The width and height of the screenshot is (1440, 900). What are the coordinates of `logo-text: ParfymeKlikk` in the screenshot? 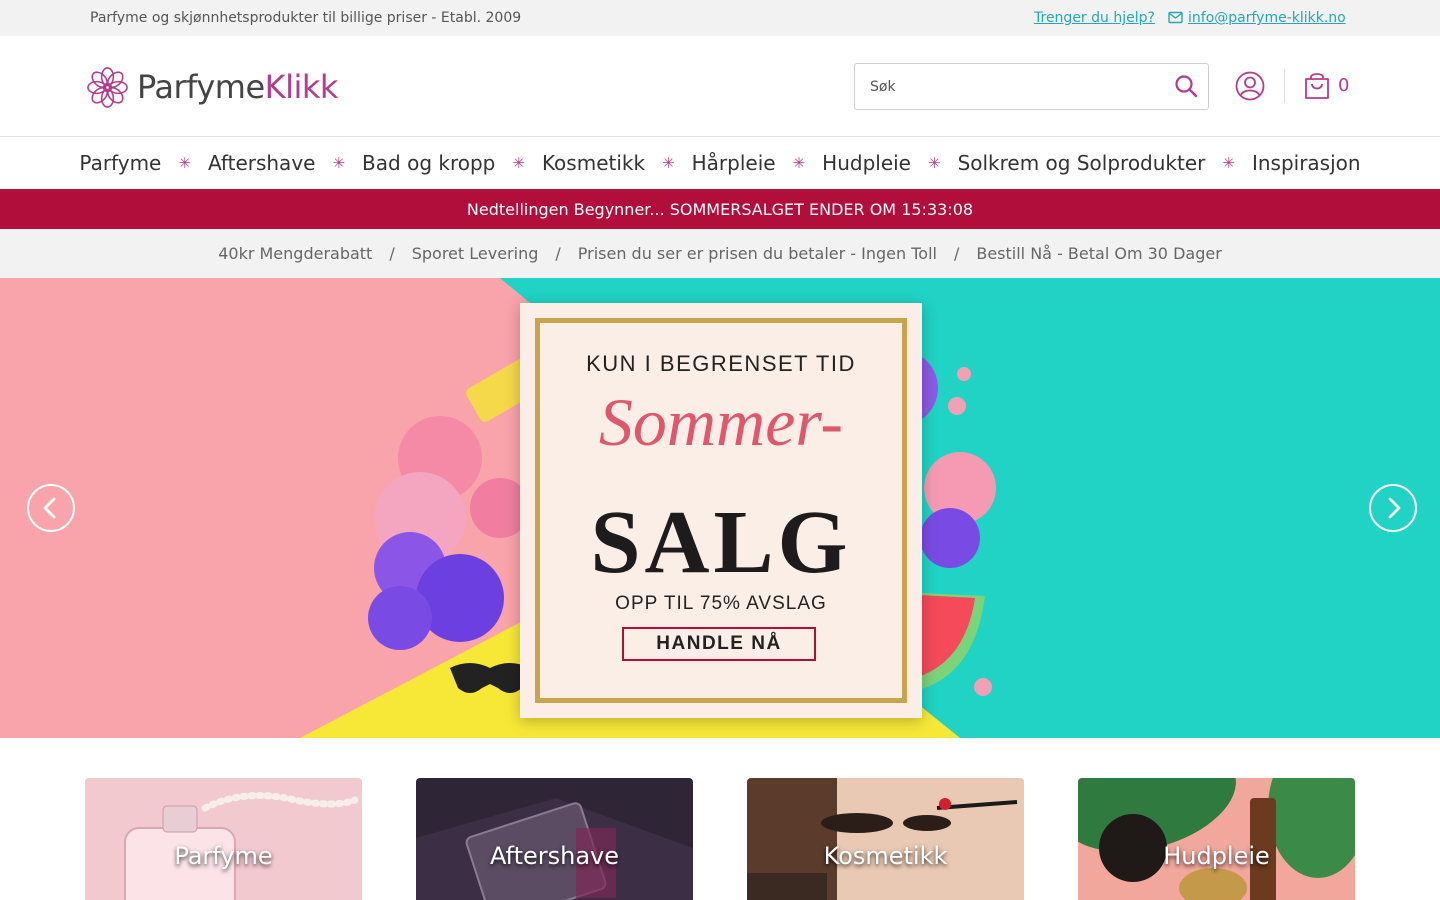 It's located at (237, 87).